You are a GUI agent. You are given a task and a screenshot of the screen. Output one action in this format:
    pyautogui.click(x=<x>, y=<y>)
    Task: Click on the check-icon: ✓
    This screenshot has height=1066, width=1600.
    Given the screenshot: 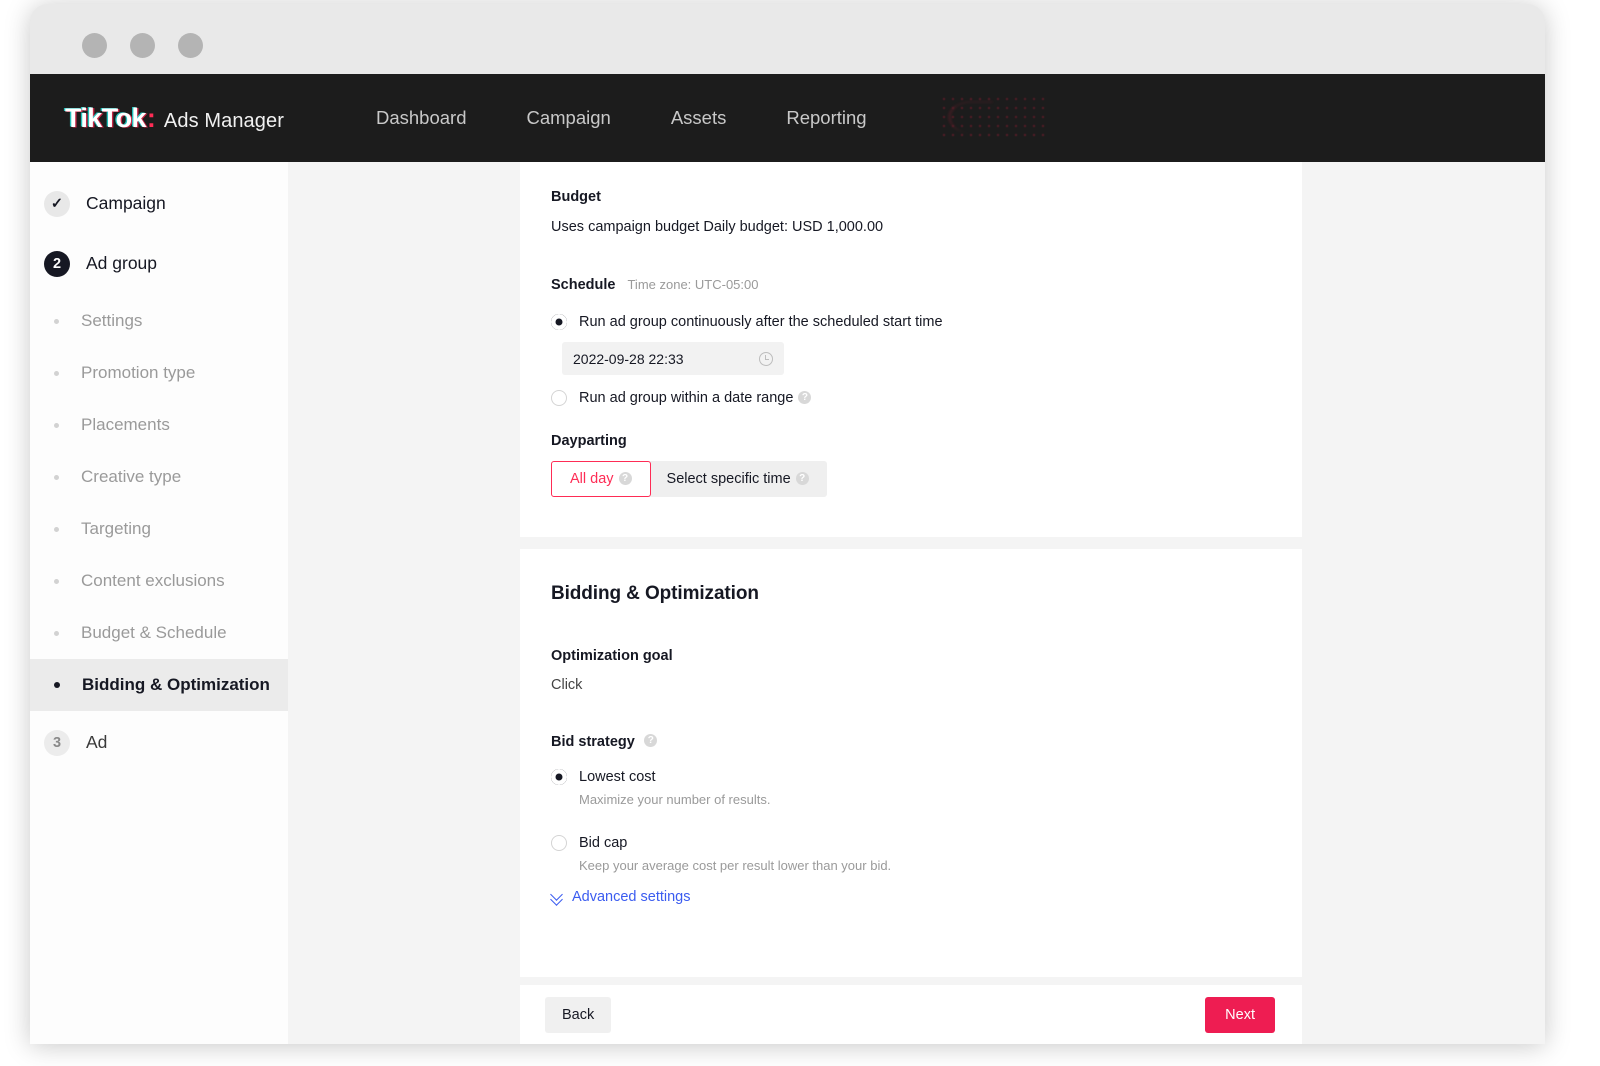 What is the action you would take?
    pyautogui.click(x=57, y=203)
    